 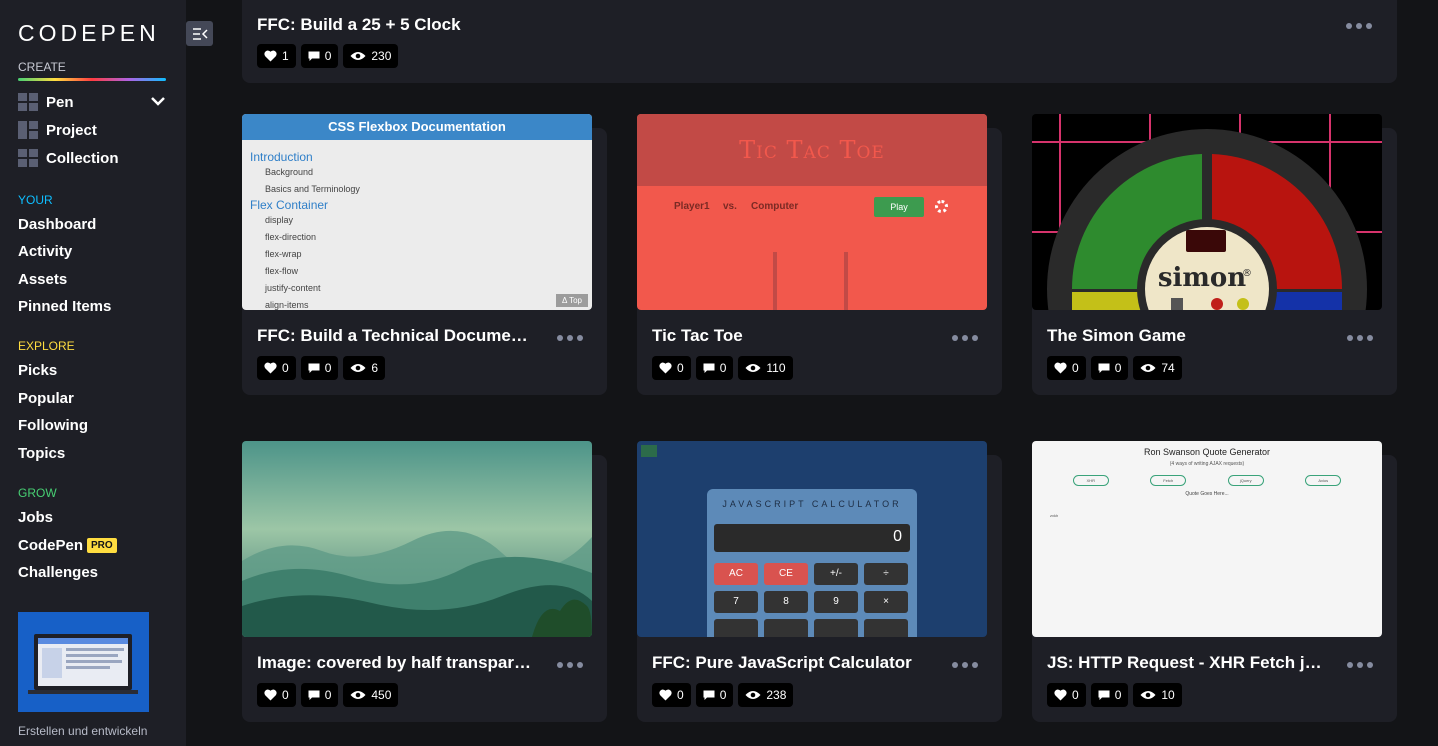 I want to click on nav-activity: Activity, so click(x=45, y=251).